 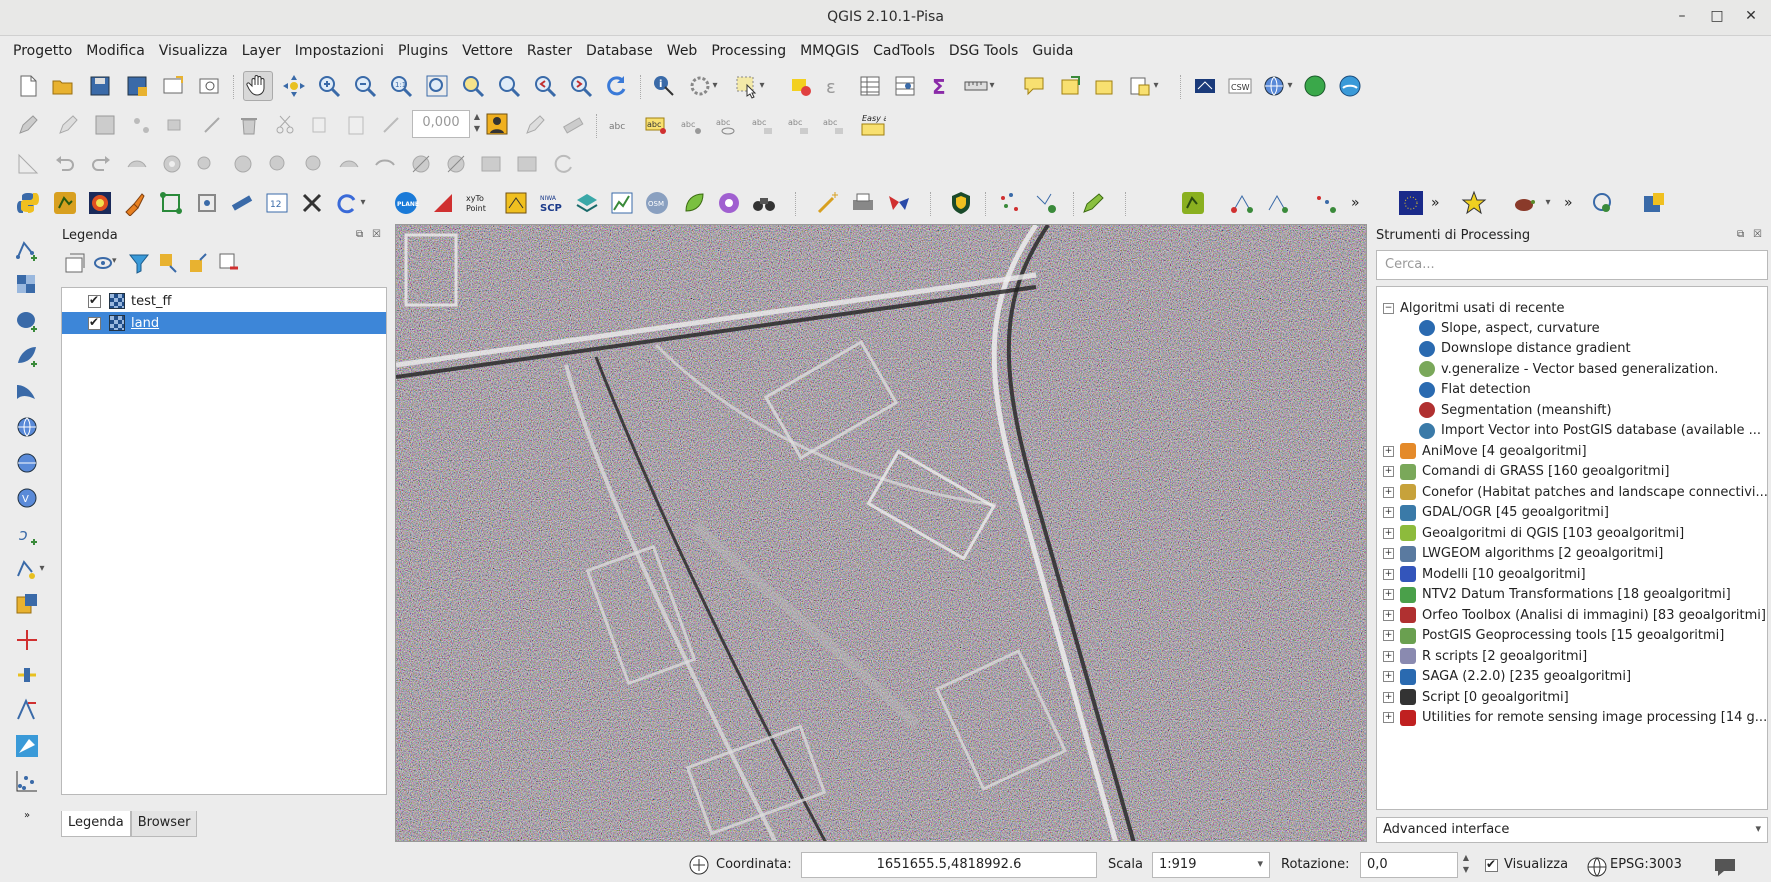 What do you see at coordinates (456, 164) in the screenshot?
I see `split-parts-icon` at bounding box center [456, 164].